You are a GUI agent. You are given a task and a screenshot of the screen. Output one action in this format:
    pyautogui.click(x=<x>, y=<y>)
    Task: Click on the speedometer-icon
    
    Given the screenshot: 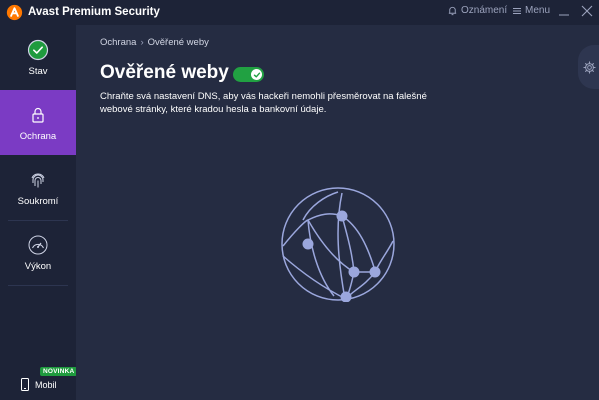 What is the action you would take?
    pyautogui.click(x=38, y=245)
    